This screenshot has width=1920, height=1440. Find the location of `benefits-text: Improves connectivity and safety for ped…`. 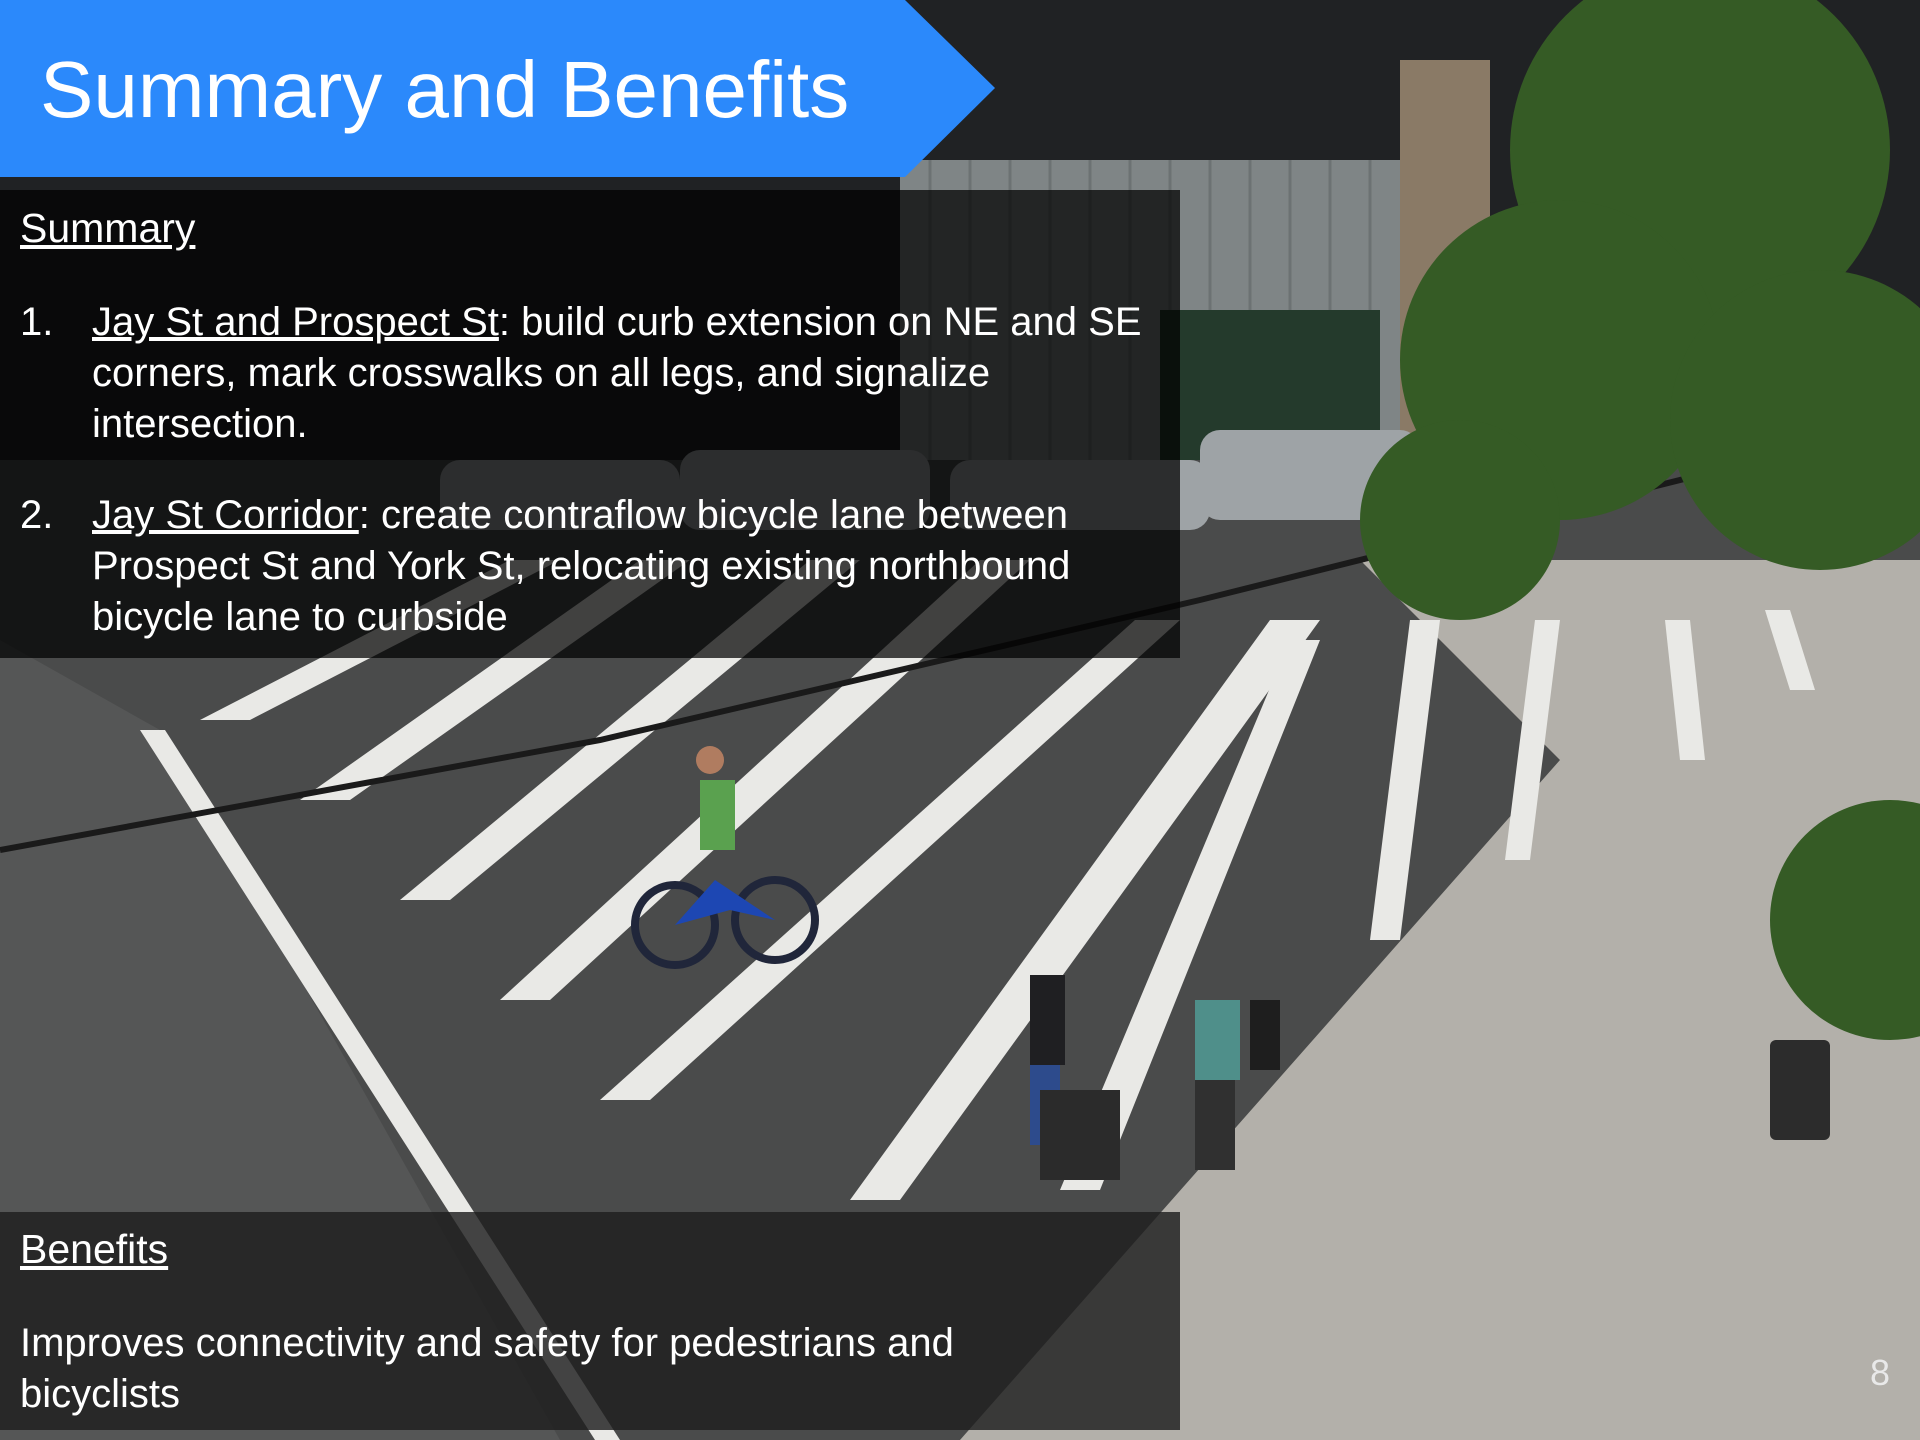

benefits-text: Improves connectivity and safety for ped… is located at coordinates (487, 1368).